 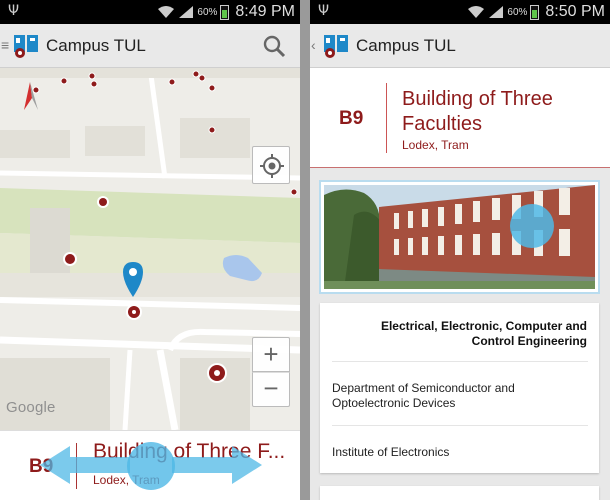 What do you see at coordinates (459, 237) in the screenshot?
I see `building-photo` at bounding box center [459, 237].